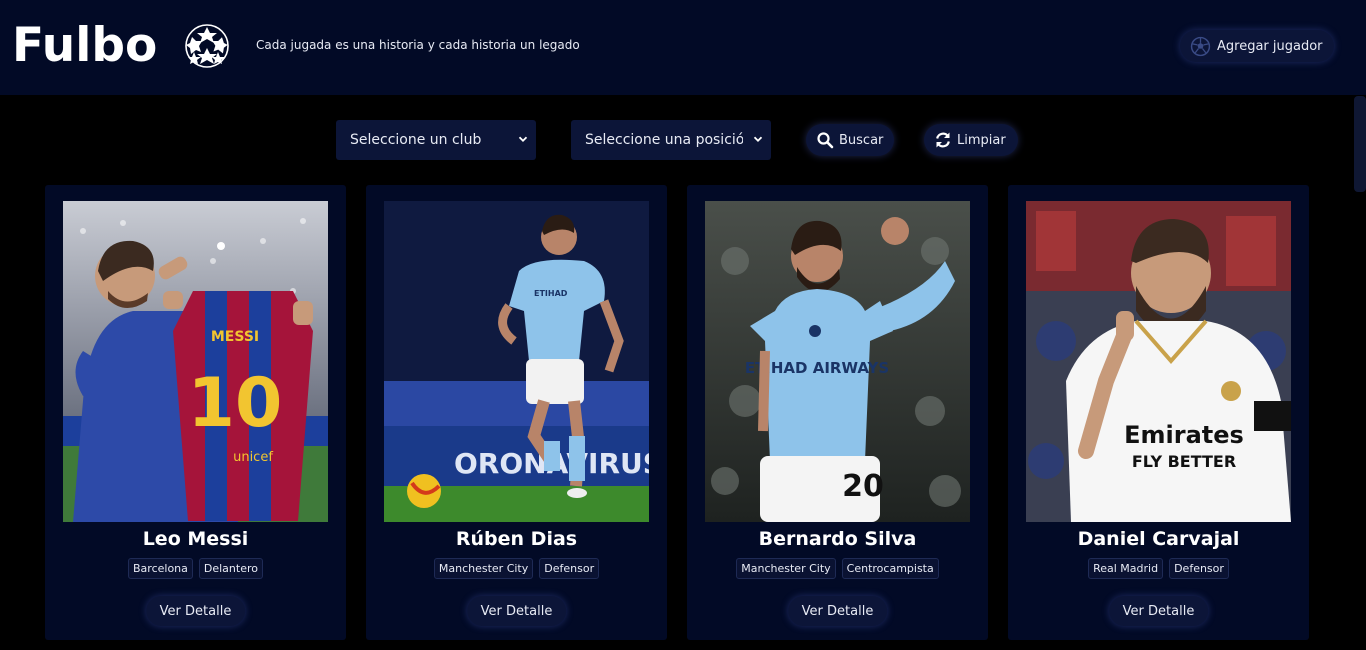 This screenshot has height=650, width=1366. Describe the element at coordinates (516, 539) in the screenshot. I see `player-name: Rúben Dias` at that location.